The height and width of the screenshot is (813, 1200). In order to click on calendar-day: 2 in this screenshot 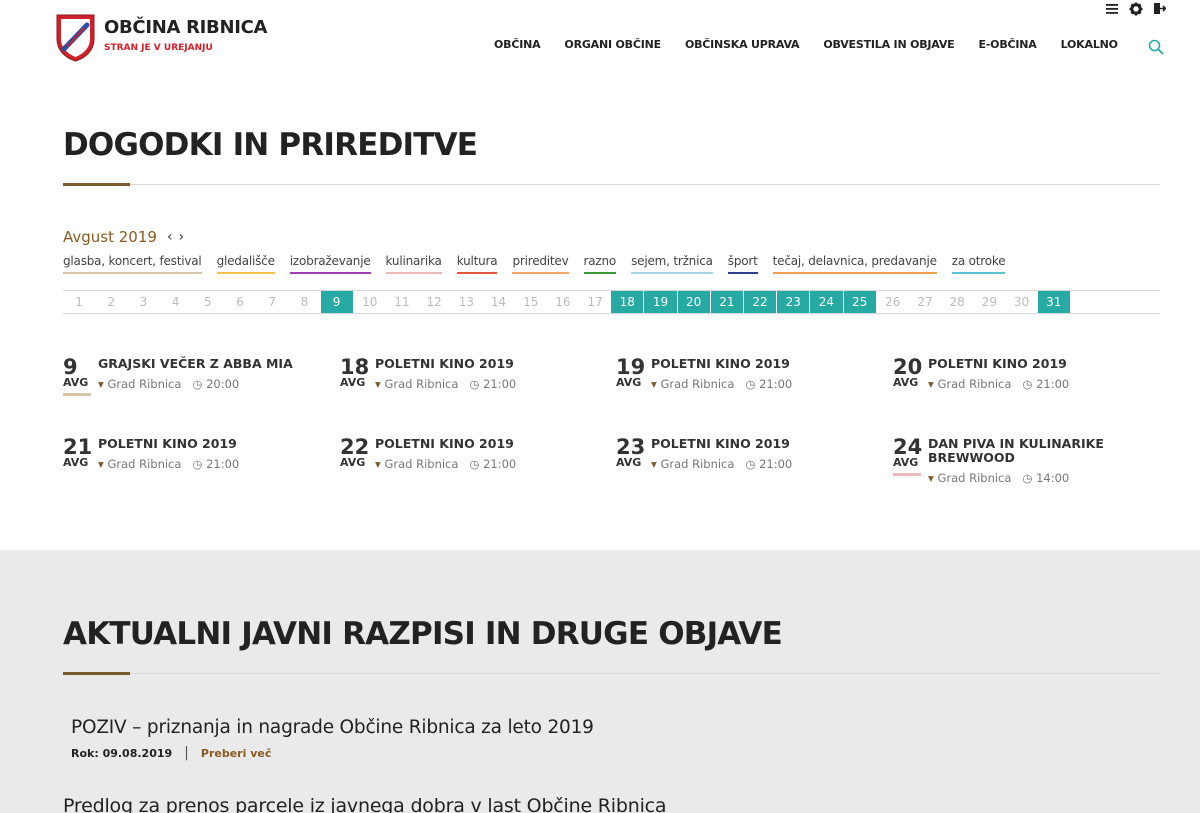, I will do `click(111, 302)`.